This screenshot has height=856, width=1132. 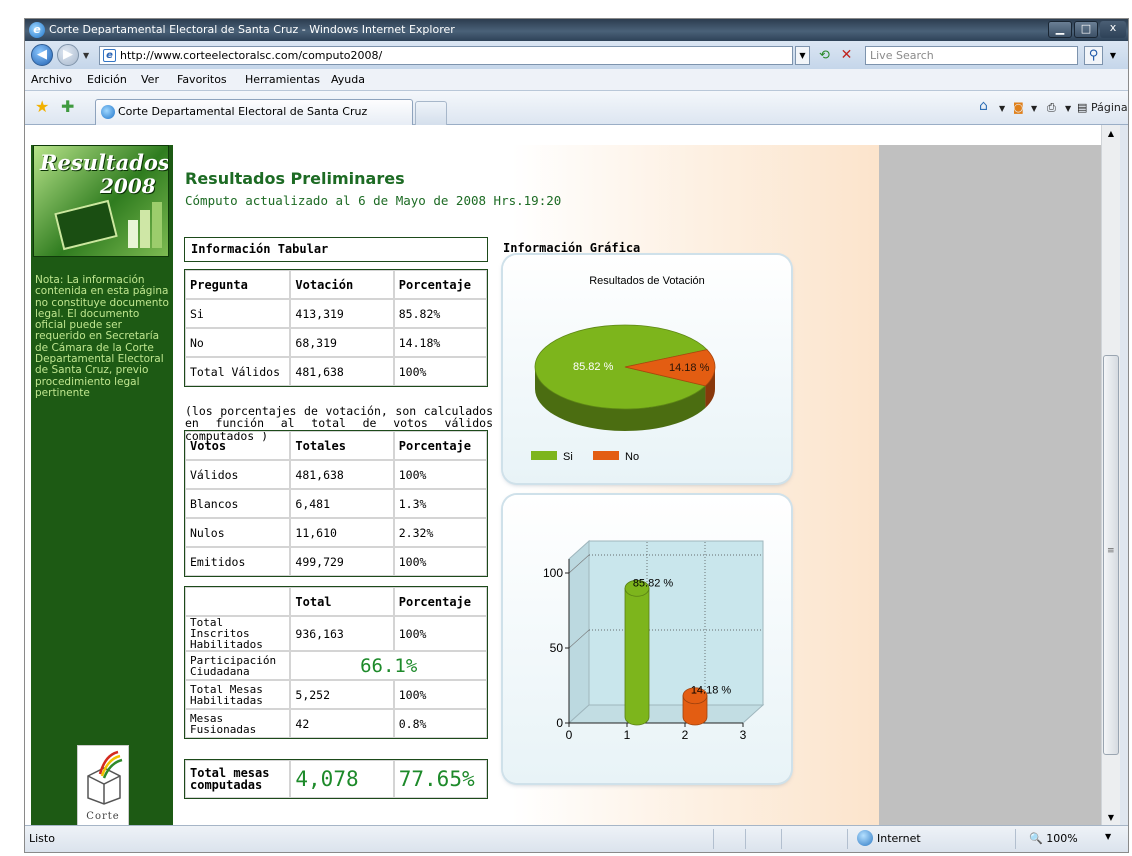 I want to click on header-cell, so click(x=238, y=601).